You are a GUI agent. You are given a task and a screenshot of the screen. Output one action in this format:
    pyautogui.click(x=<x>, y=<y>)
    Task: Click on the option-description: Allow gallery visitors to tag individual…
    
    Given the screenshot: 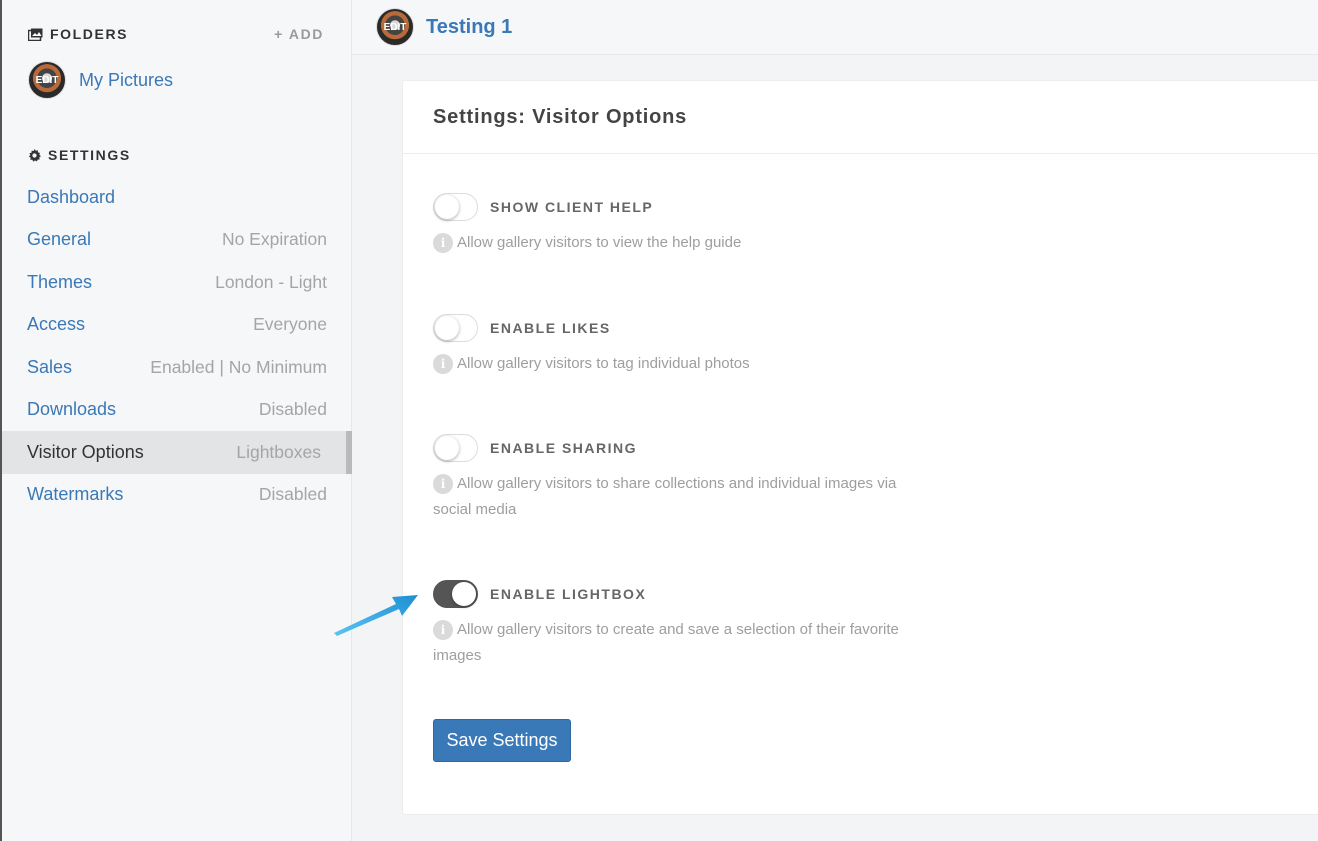 What is the action you would take?
    pyautogui.click(x=603, y=363)
    